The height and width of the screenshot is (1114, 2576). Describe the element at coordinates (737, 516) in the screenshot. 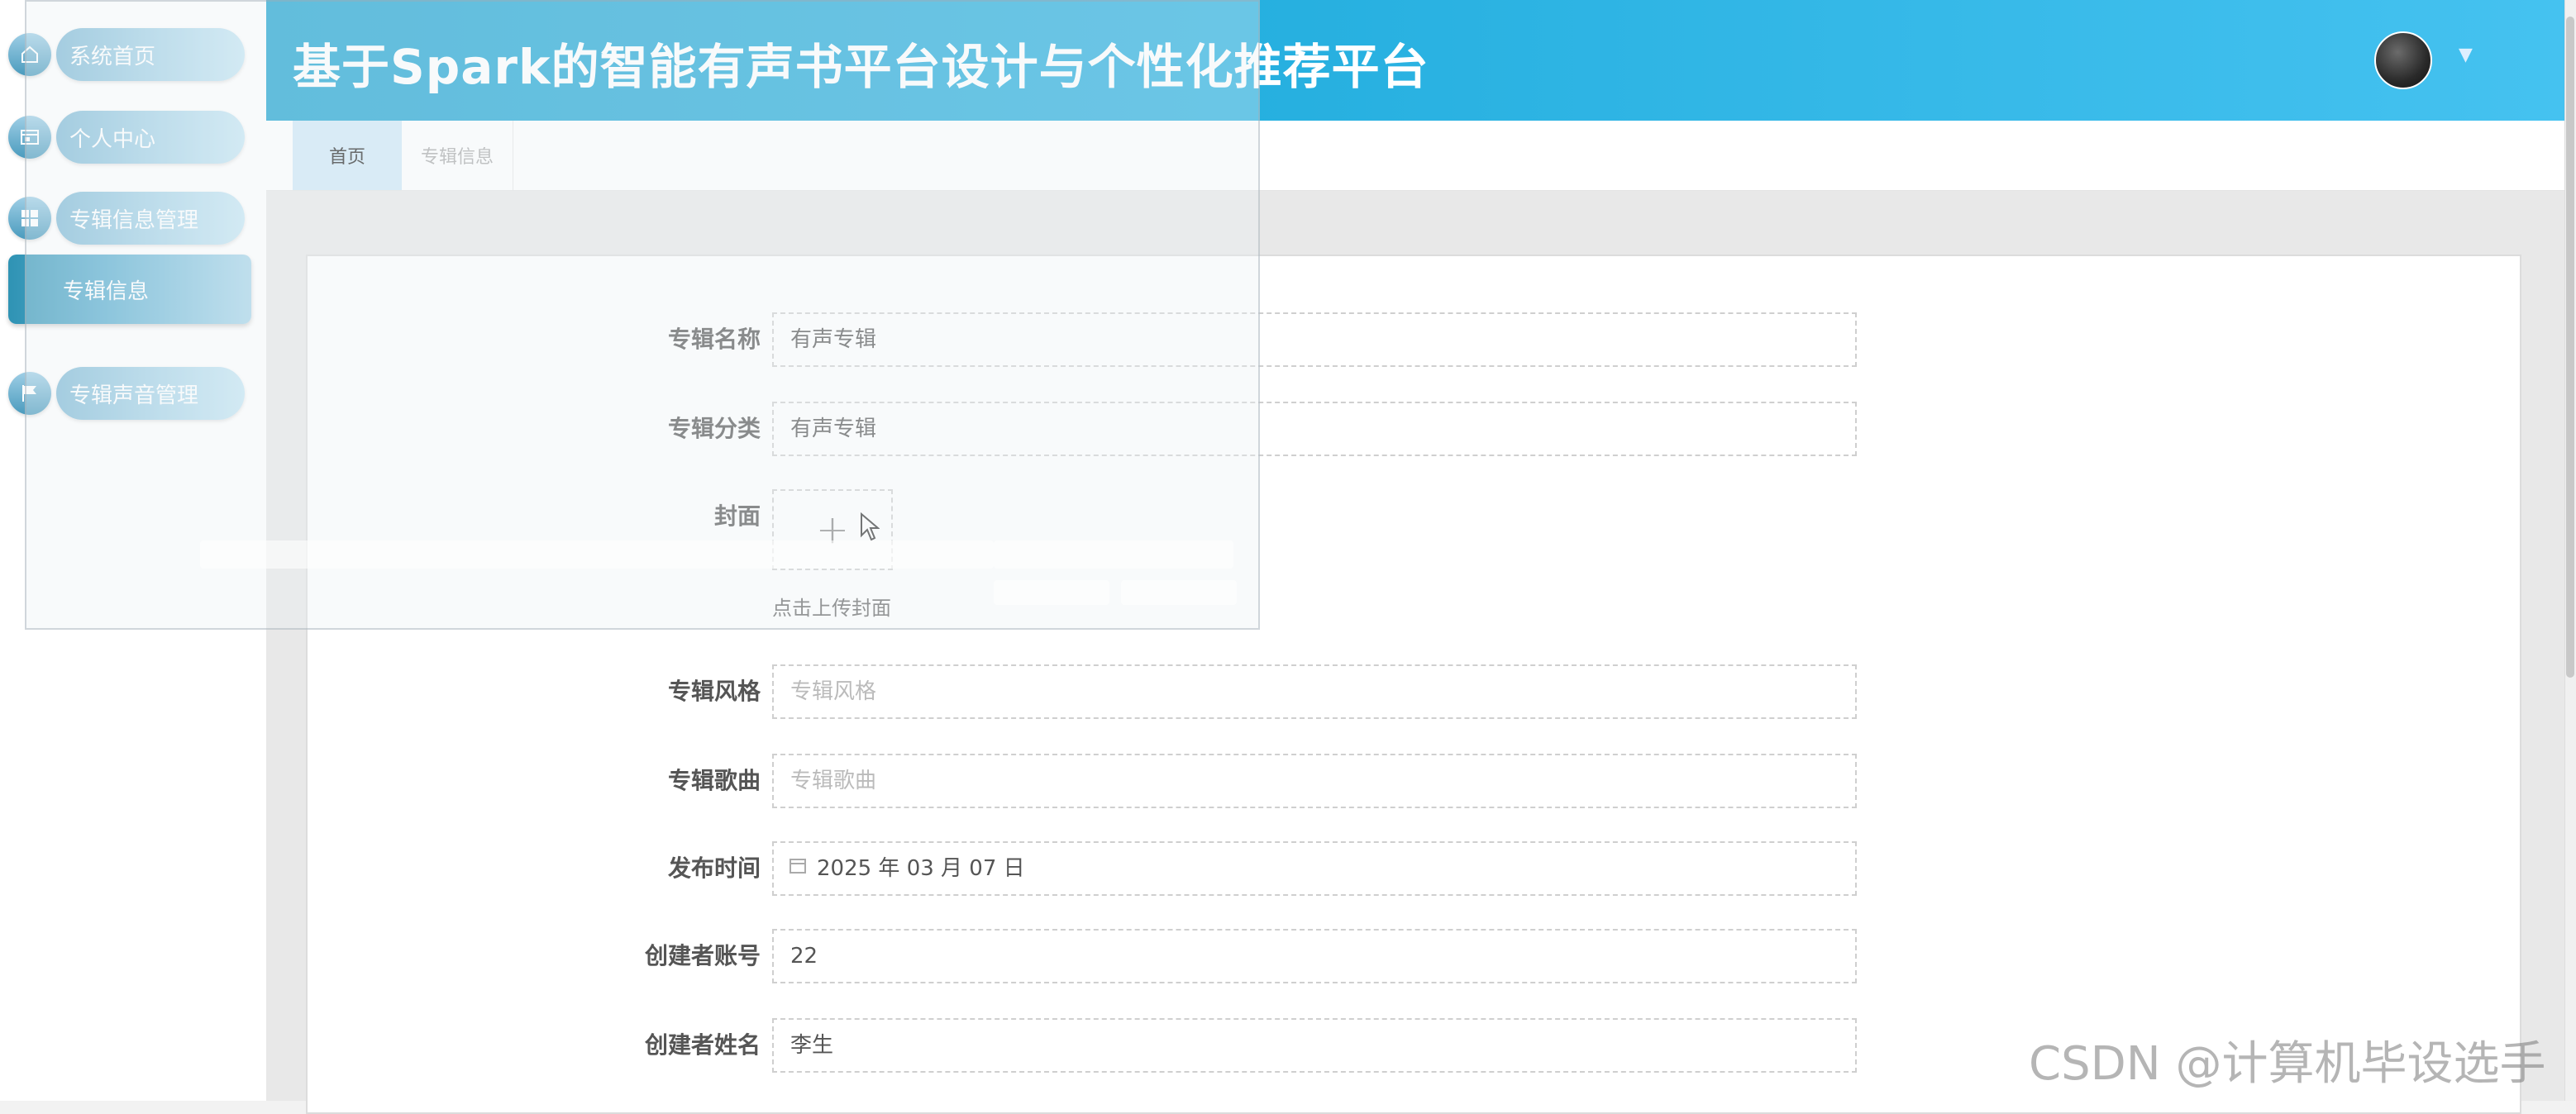

I see `cover-label: 封面` at that location.